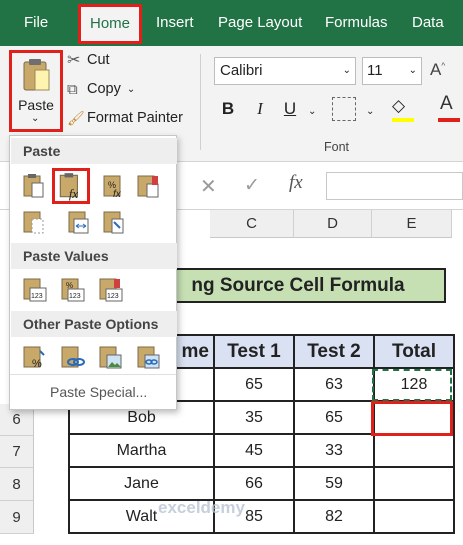 This screenshot has height=545, width=463. What do you see at coordinates (252, 185) in the screenshot?
I see `enter-icon: ✓` at bounding box center [252, 185].